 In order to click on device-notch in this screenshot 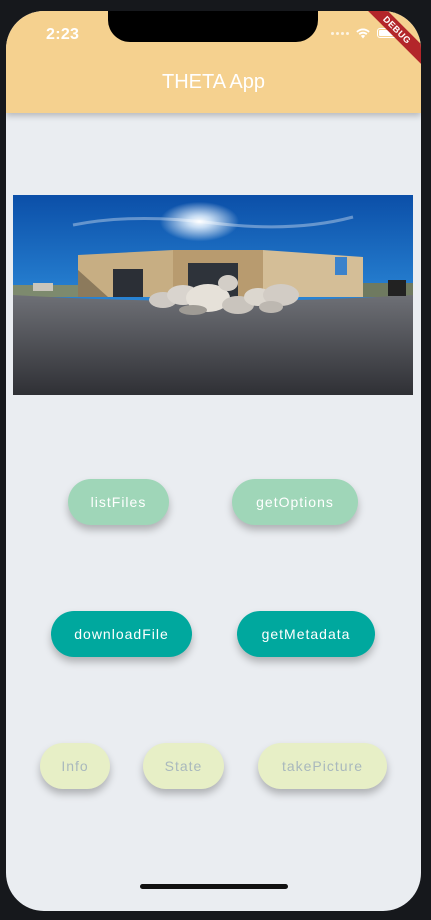, I will do `click(213, 26)`.